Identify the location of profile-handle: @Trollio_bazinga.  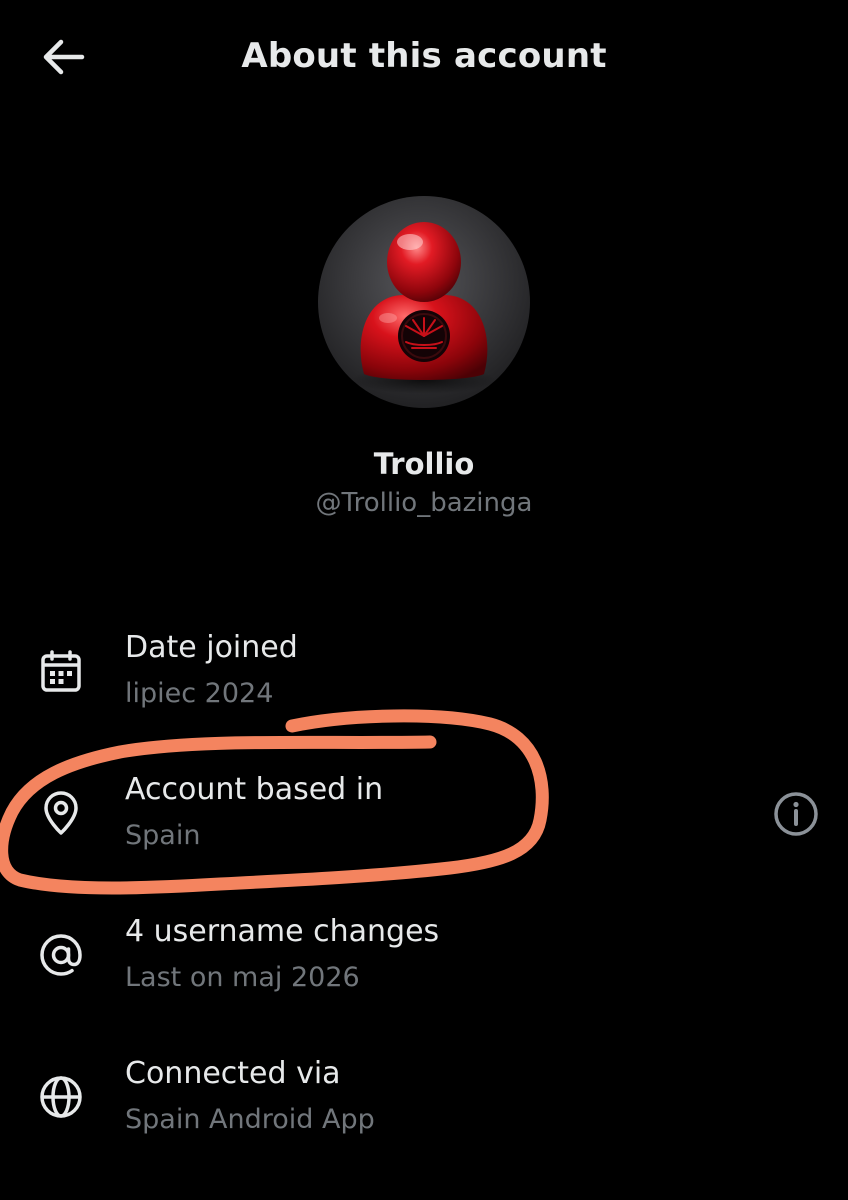
(424, 503).